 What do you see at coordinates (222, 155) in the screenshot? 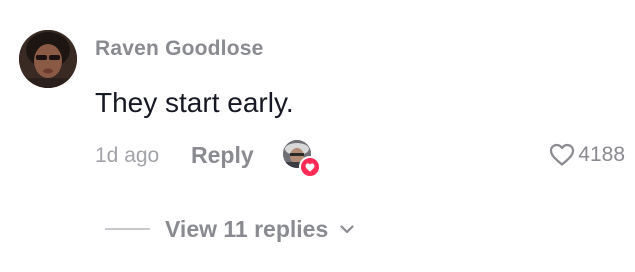
I see `reply-button: Reply` at bounding box center [222, 155].